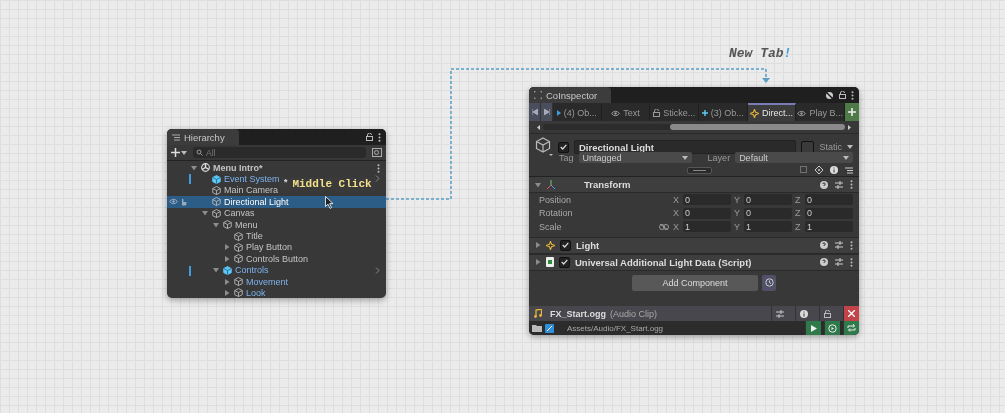  What do you see at coordinates (535, 112) in the screenshot?
I see `first-tab-button` at bounding box center [535, 112].